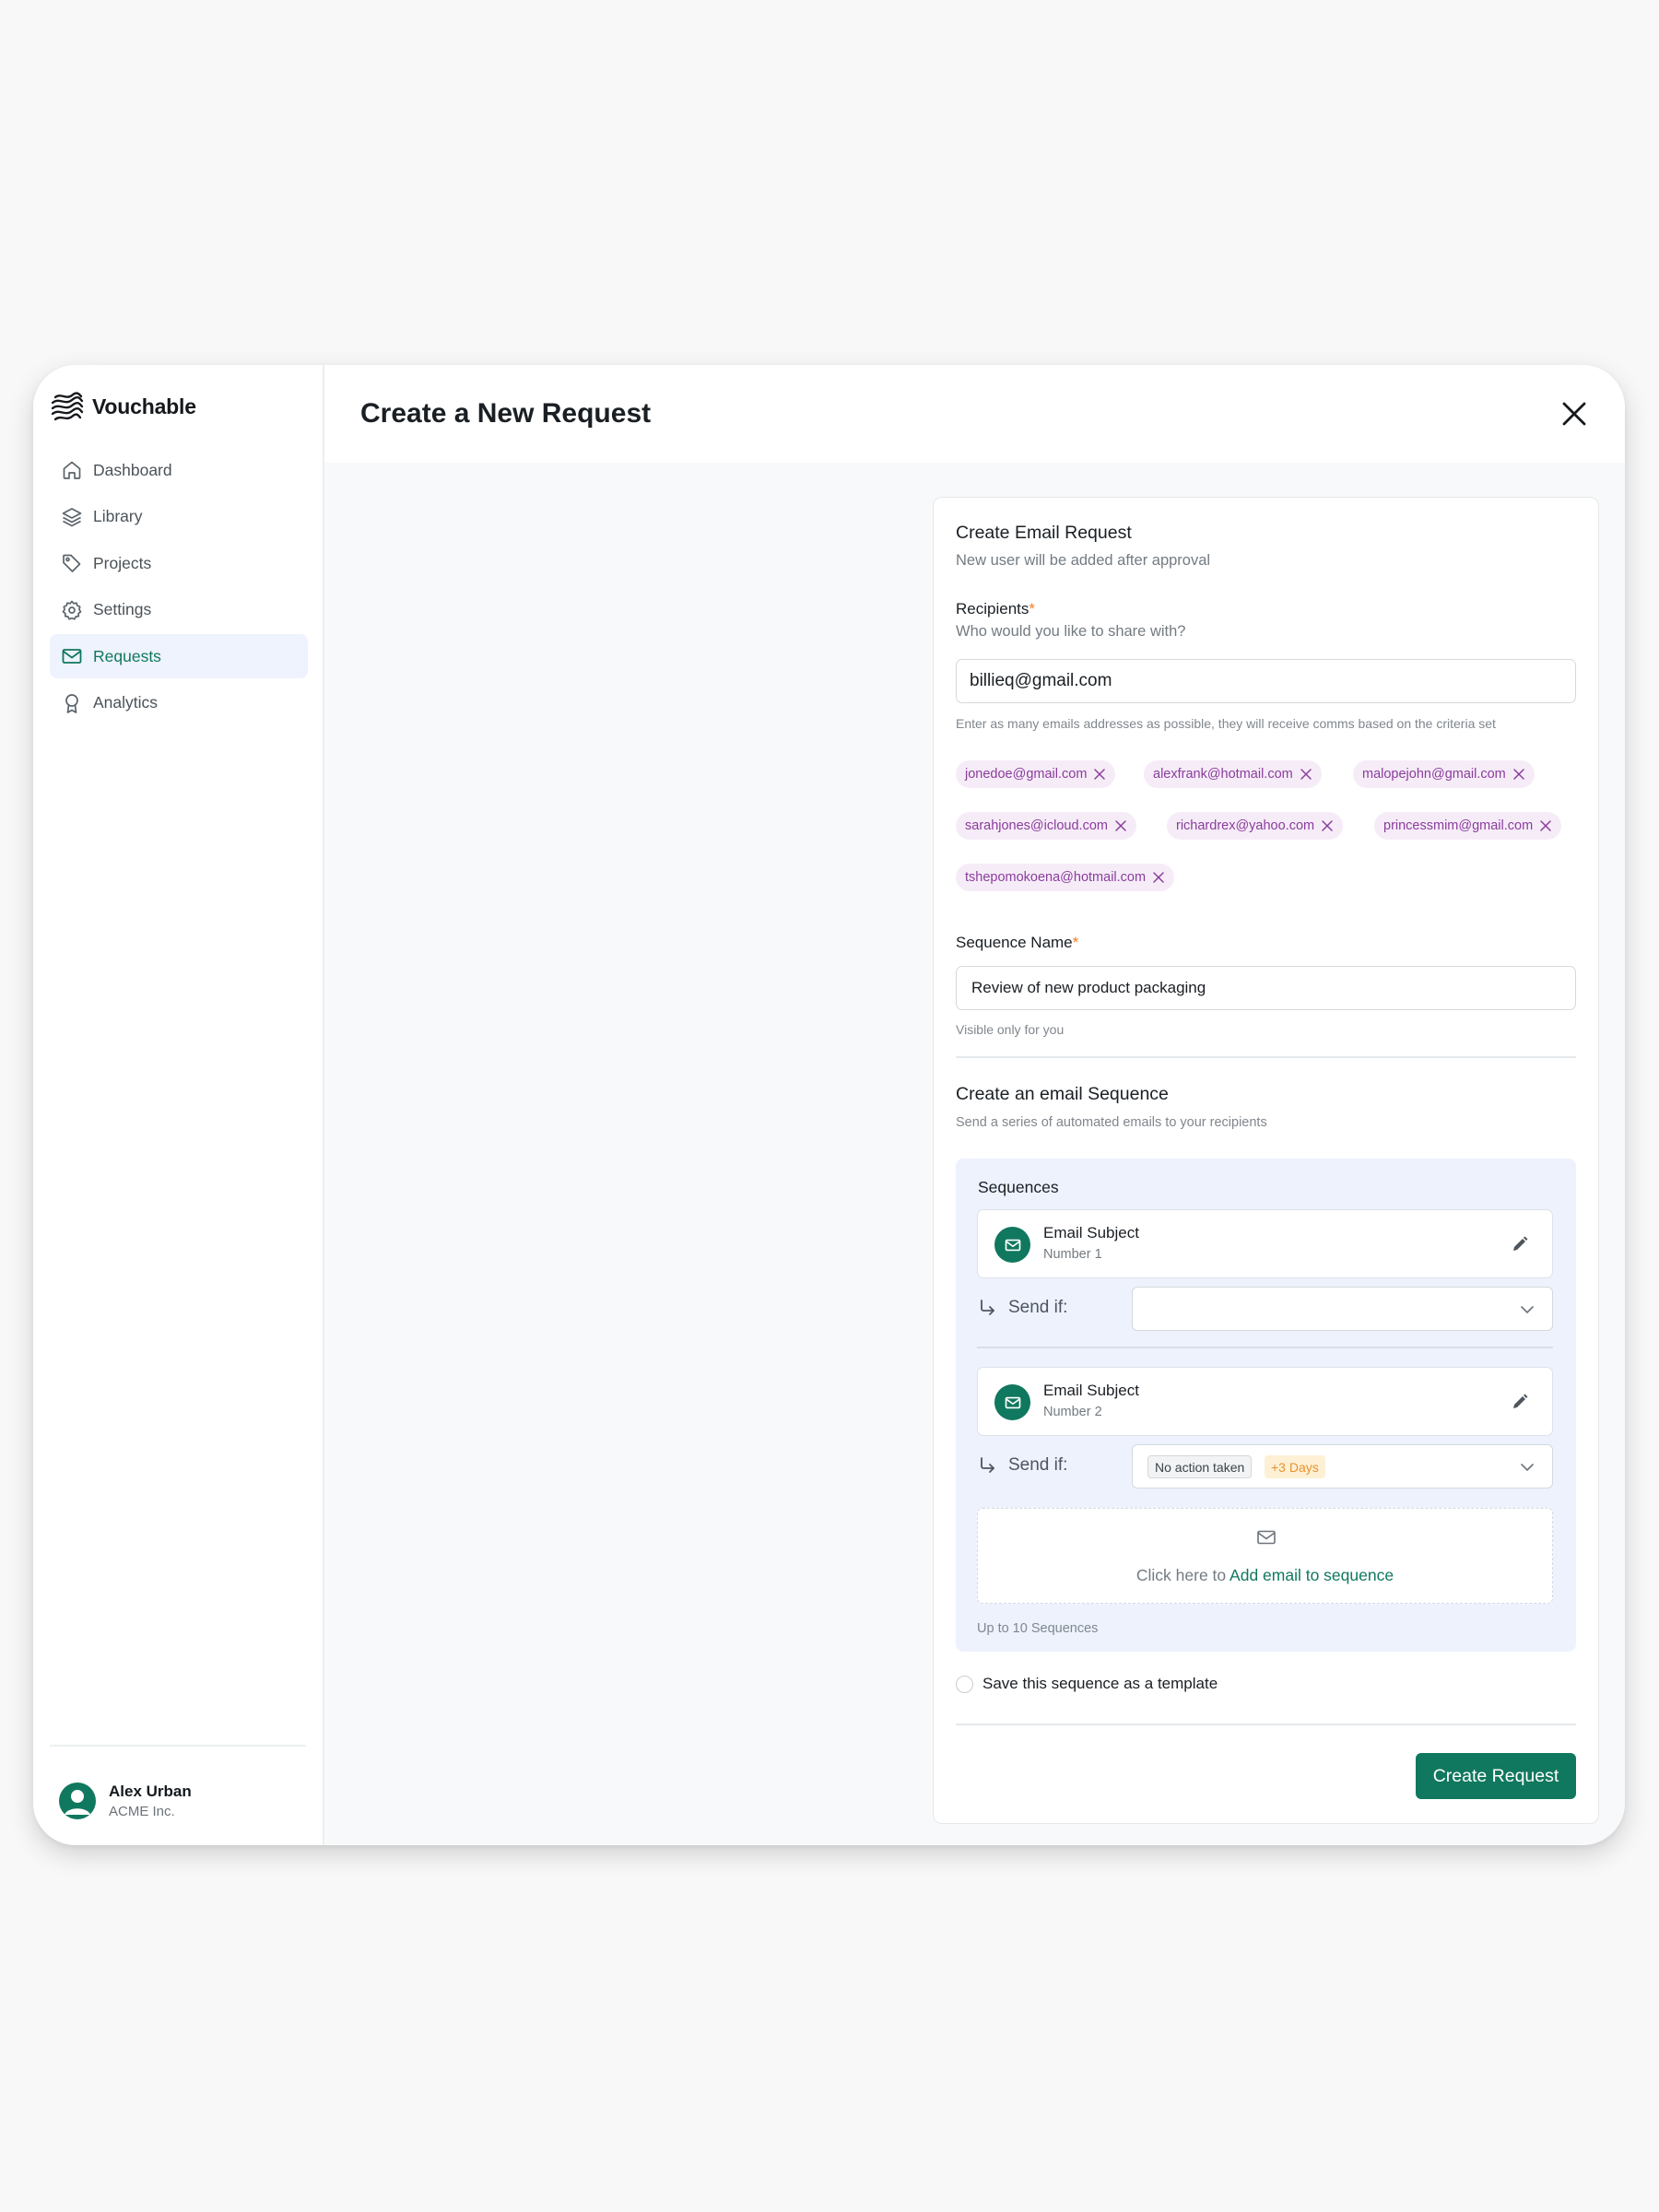  I want to click on recipient-chip: alexfrank@hotmail.com, so click(1233, 774).